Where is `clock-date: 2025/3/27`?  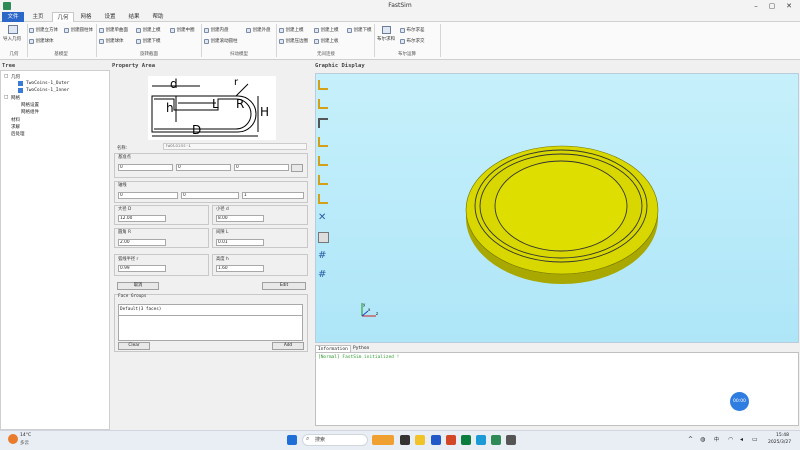
clock-date: 2025/3/27 is located at coordinates (779, 442).